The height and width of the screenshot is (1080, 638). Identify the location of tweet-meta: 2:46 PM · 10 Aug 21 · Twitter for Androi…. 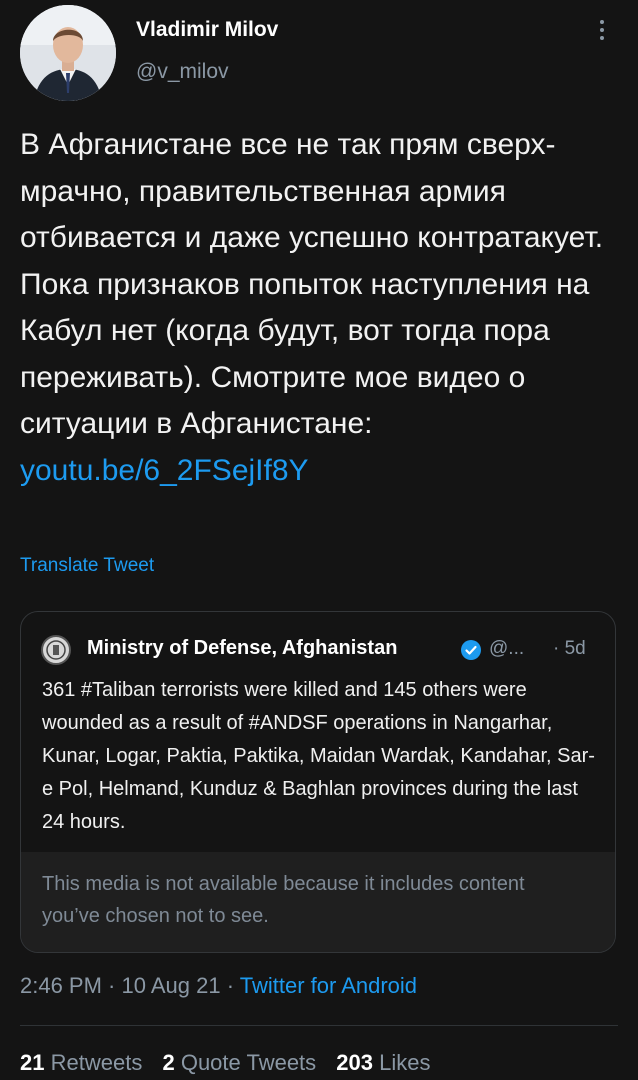
(218, 986).